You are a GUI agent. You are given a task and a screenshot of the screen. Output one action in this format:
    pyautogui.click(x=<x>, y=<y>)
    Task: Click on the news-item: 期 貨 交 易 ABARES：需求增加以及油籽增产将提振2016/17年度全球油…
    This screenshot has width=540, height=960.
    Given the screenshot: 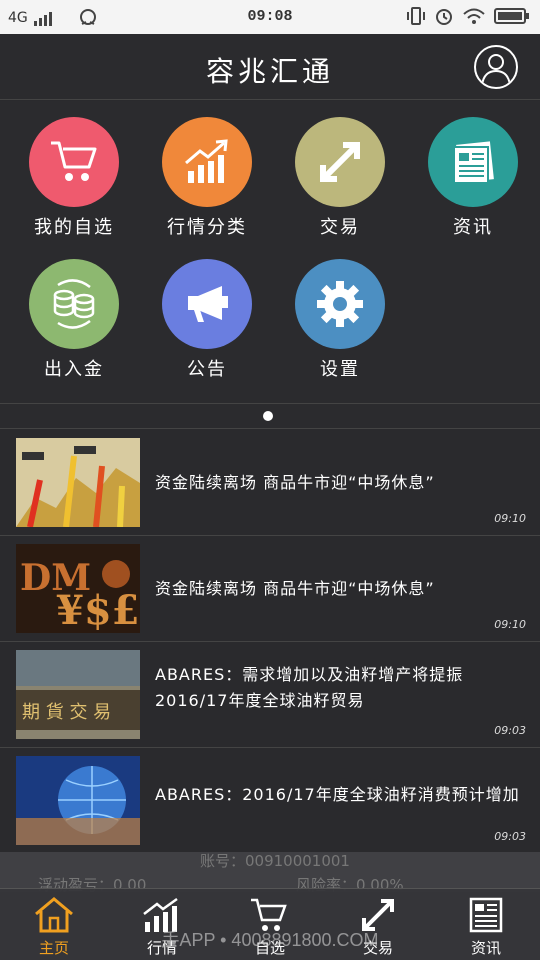 What is the action you would take?
    pyautogui.click(x=270, y=695)
    